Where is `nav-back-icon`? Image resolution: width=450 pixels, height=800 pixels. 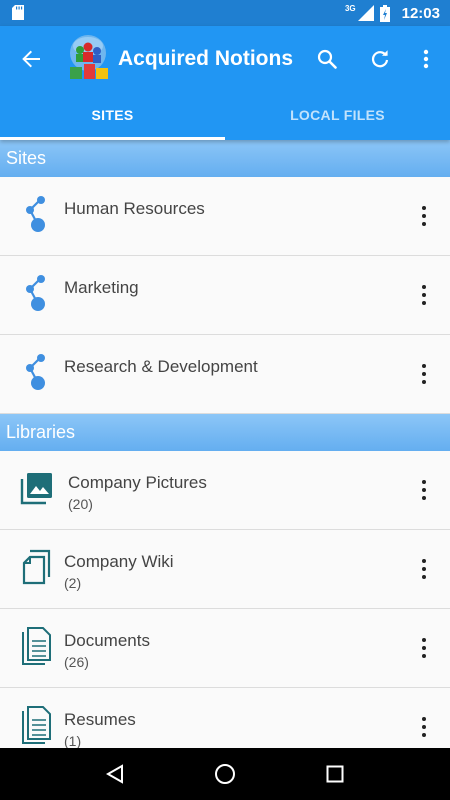 nav-back-icon is located at coordinates (114, 774).